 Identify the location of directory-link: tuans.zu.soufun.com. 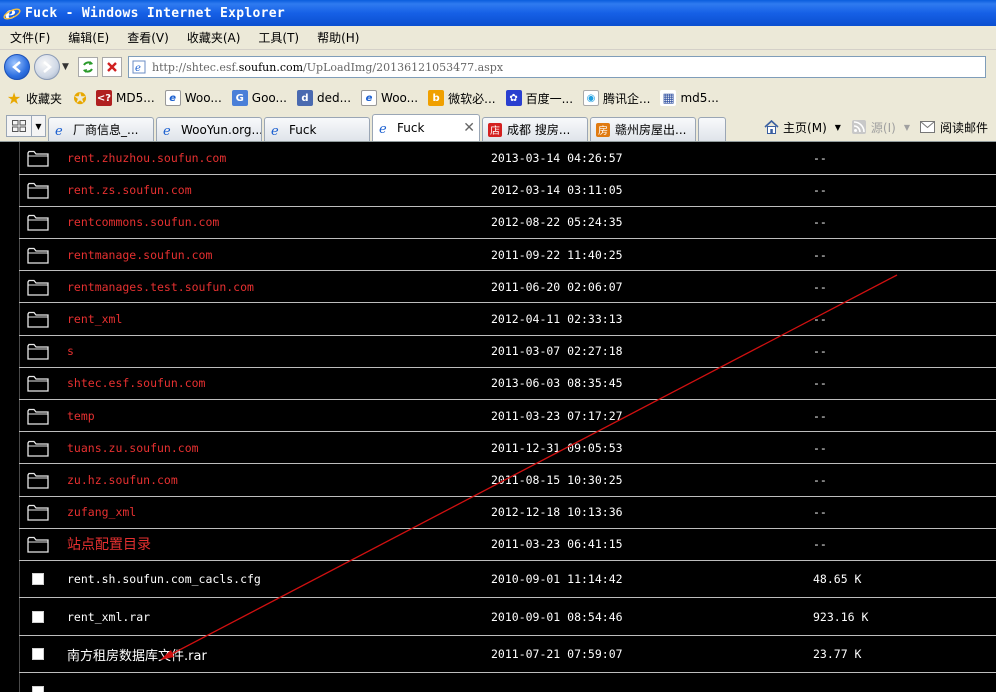
(133, 448).